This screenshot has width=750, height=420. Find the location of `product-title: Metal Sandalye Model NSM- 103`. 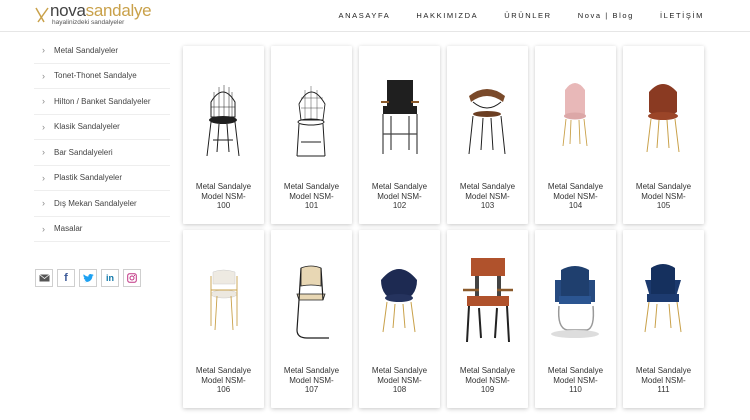

product-title: Metal Sandalye Model NSM- 103 is located at coordinates (487, 196).